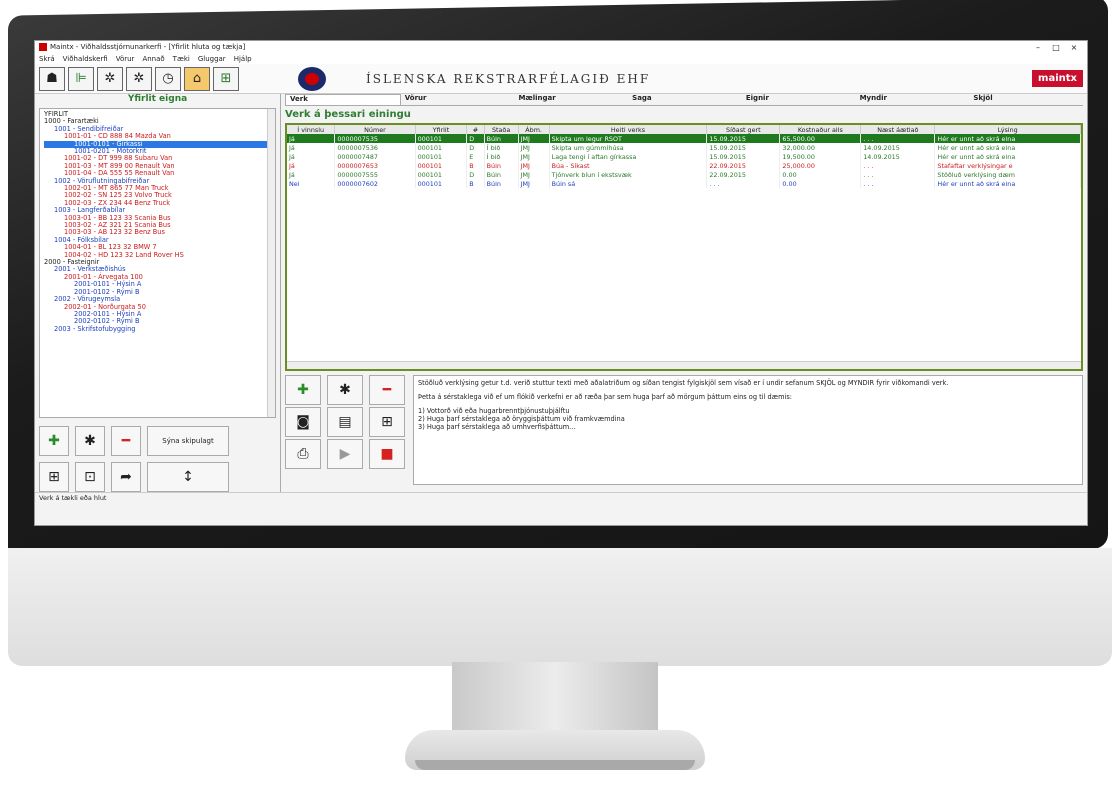 Image resolution: width=1113 pixels, height=803 pixels. Describe the element at coordinates (501, 129) in the screenshot. I see `column-header: Staða` at that location.